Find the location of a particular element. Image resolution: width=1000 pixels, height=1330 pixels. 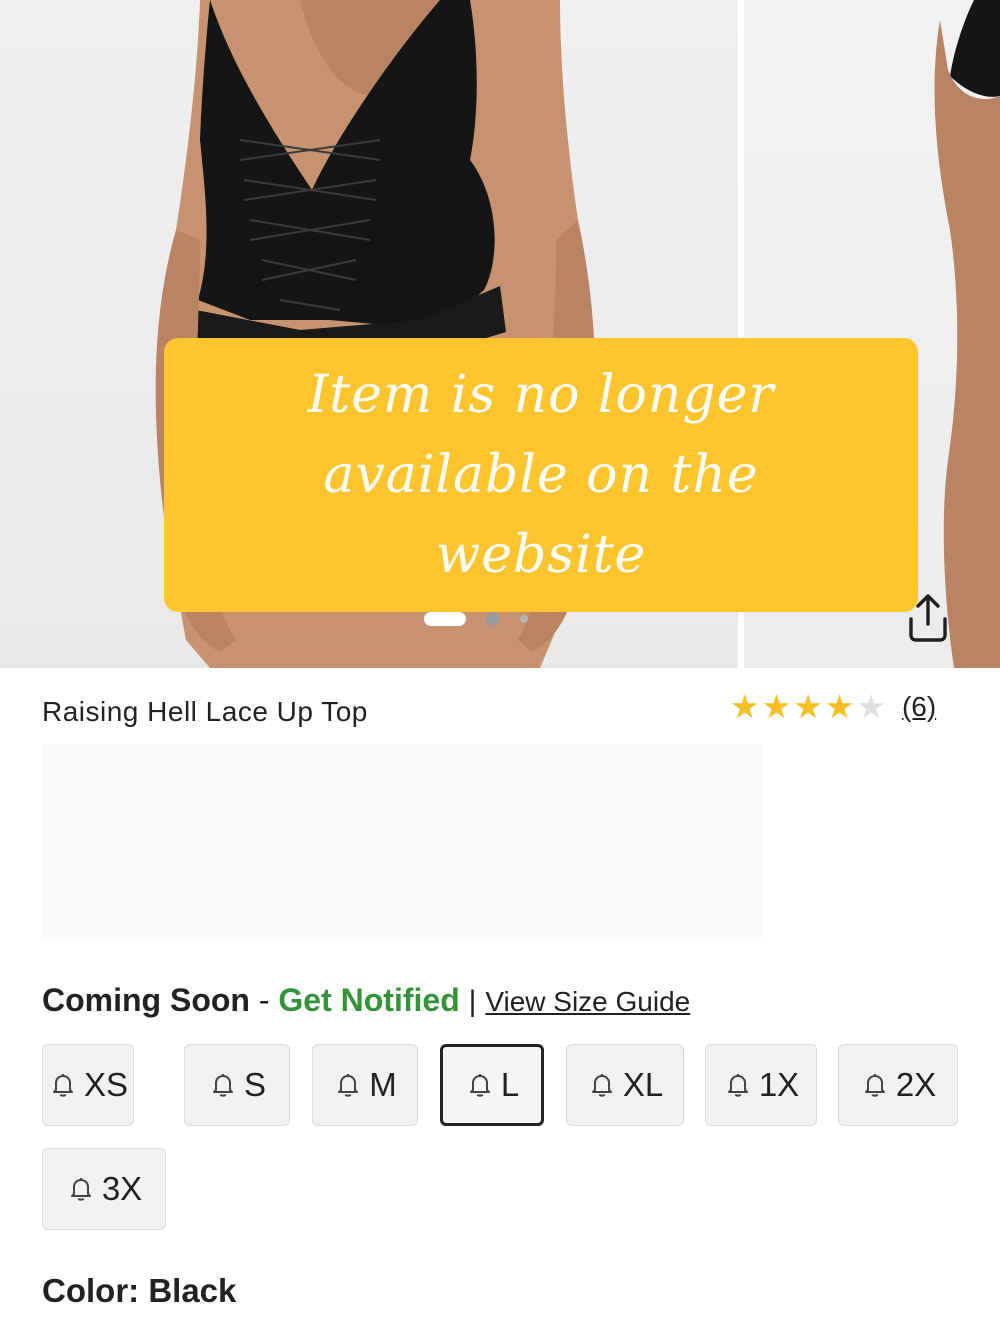

view-size-guide-link: View Size Guide is located at coordinates (587, 1001).